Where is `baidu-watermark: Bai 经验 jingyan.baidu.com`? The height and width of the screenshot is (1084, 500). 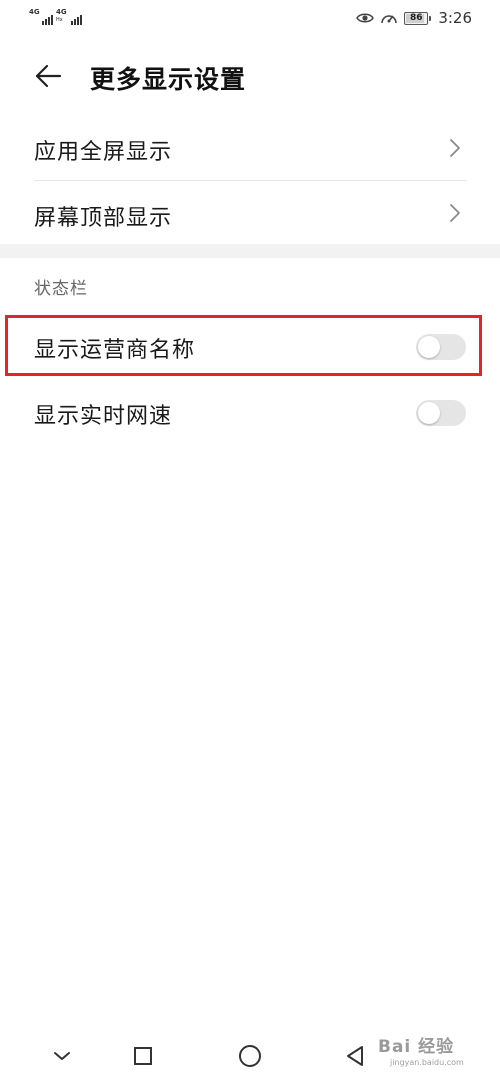 baidu-watermark: Bai 经验 jingyan.baidu.com is located at coordinates (436, 1050).